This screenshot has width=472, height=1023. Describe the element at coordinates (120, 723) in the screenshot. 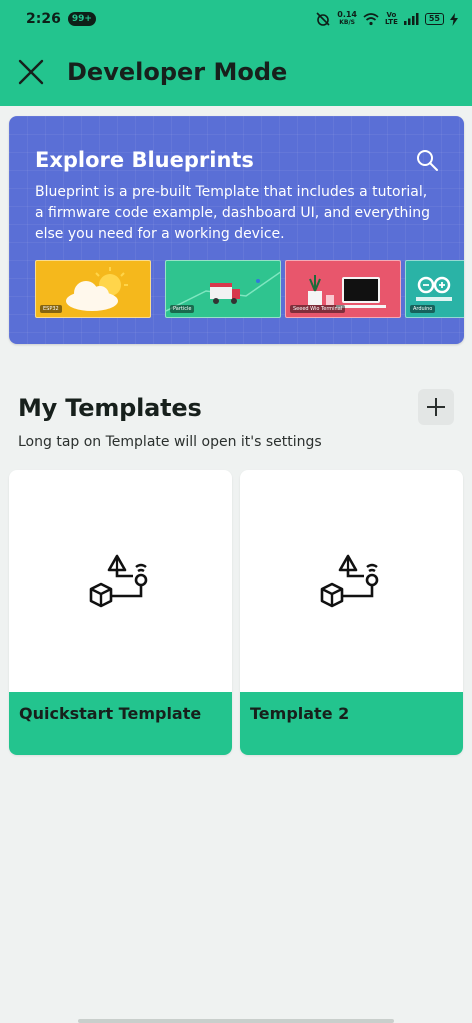

I see `template-card-footer: Quickstart Template` at that location.